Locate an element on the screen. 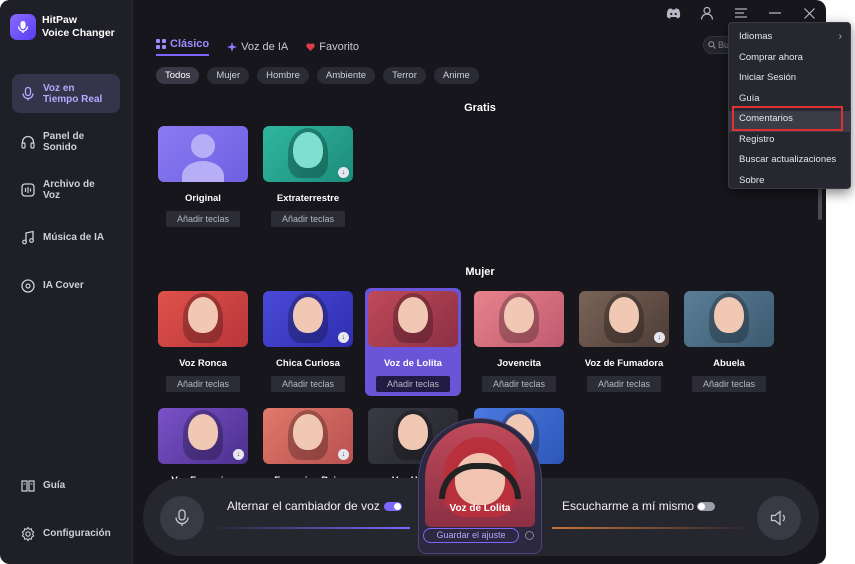 The image size is (855, 564). voice-card: Voz Ronca Añadir teclas is located at coordinates (203, 341).